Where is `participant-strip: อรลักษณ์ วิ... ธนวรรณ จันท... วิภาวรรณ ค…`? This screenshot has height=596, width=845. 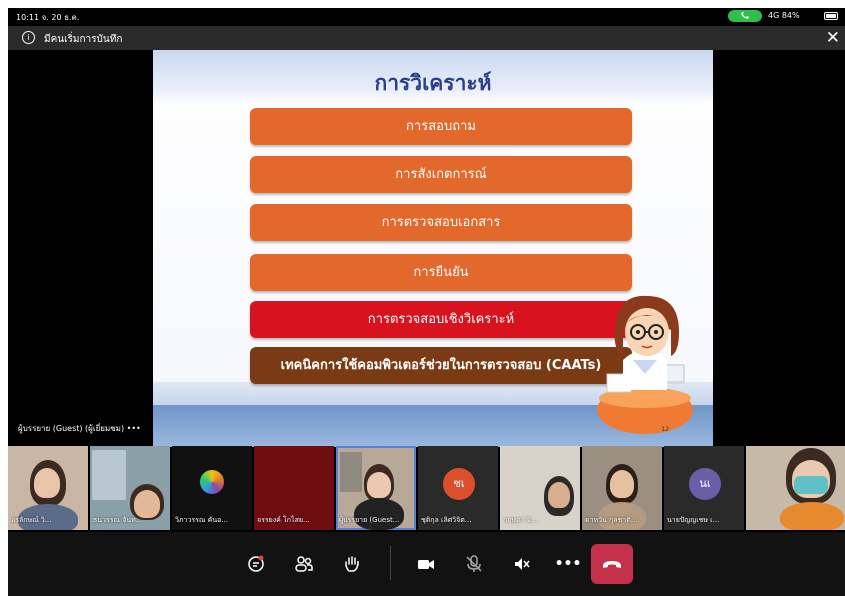 participant-strip: อรลักษณ์ วิ... ธนวรรณ จันท... วิภาวรรณ ค… is located at coordinates (426, 489).